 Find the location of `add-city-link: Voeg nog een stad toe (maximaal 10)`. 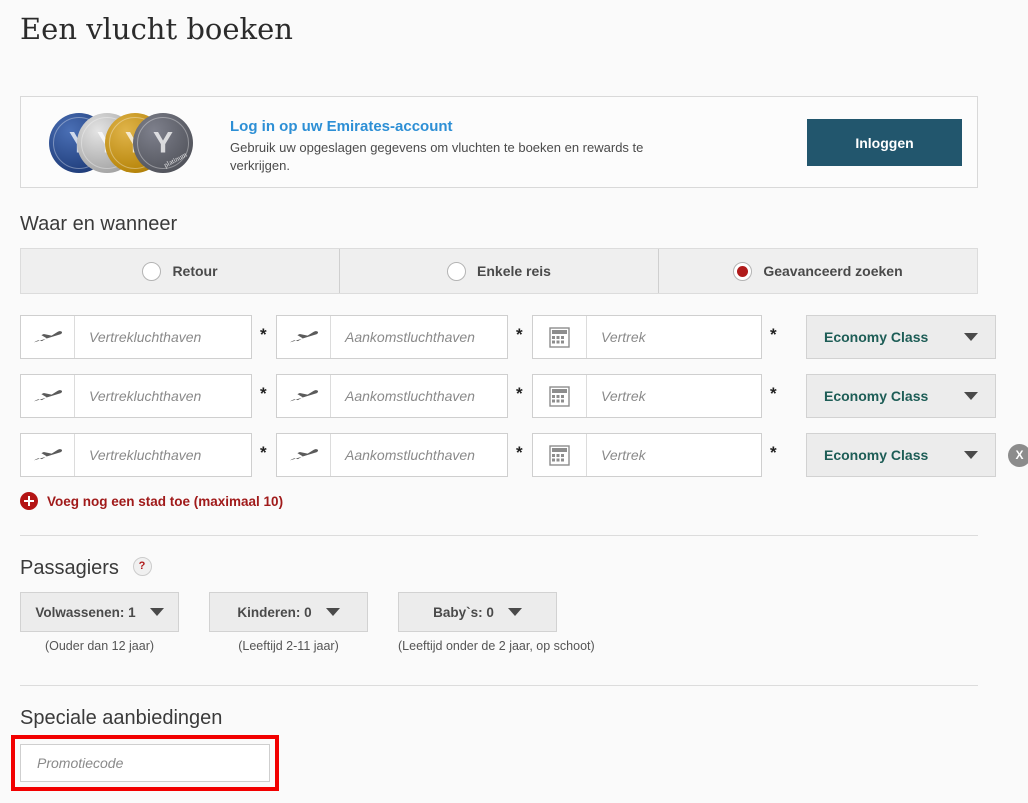

add-city-link: Voeg nog een stad toe (maximaal 10) is located at coordinates (151, 501).